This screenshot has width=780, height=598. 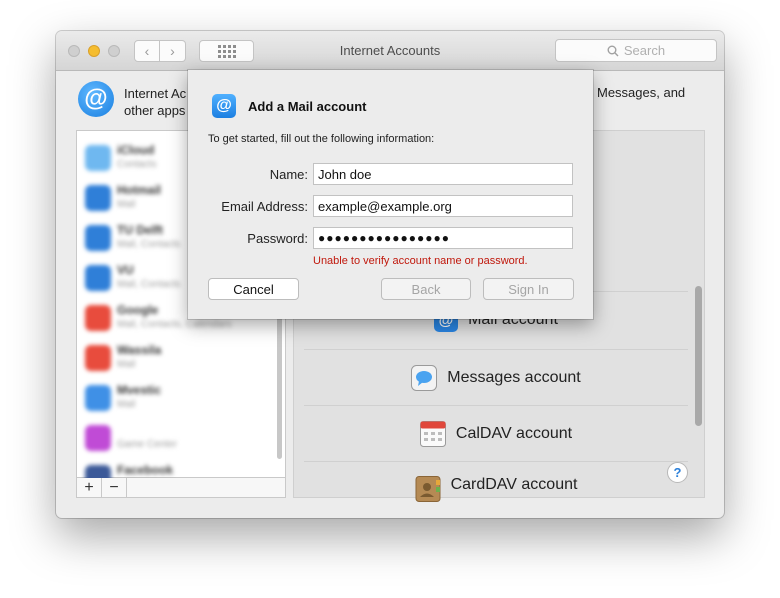 I want to click on add-account-button: +, so click(x=89, y=487).